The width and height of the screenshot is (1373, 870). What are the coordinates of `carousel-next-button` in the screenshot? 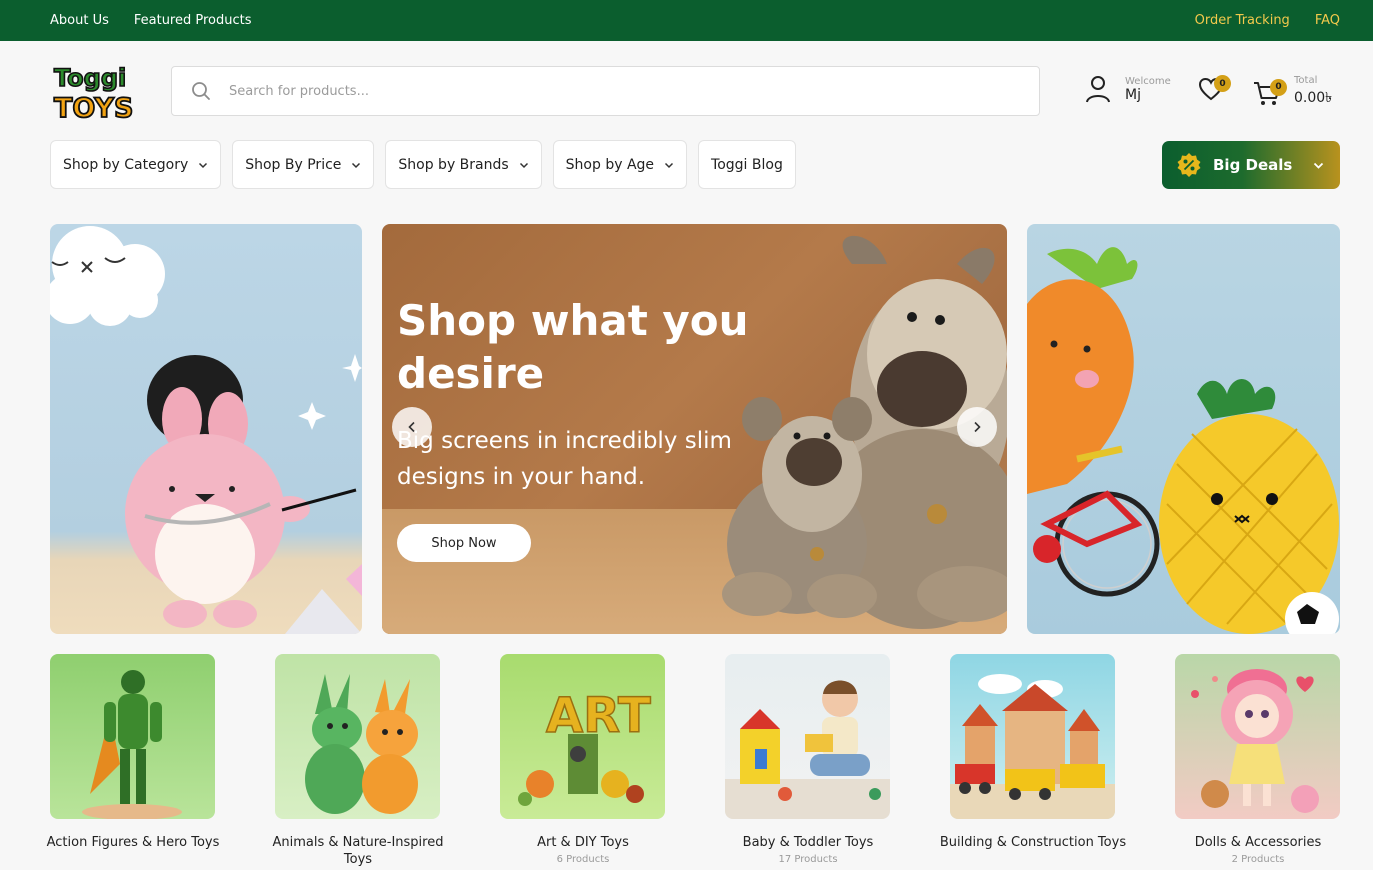 It's located at (977, 427).